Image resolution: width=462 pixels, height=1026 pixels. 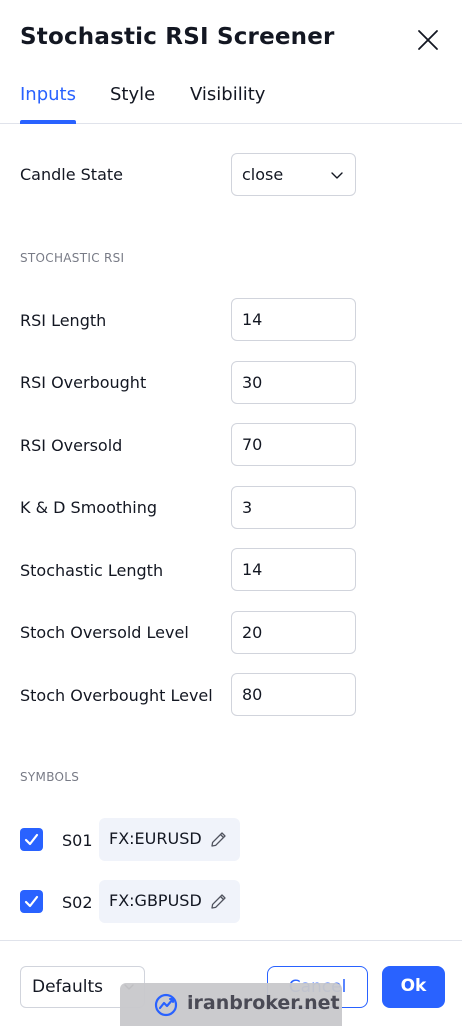 What do you see at coordinates (71, 445) in the screenshot?
I see `rsi-oversold-label: RSI Oversold` at bounding box center [71, 445].